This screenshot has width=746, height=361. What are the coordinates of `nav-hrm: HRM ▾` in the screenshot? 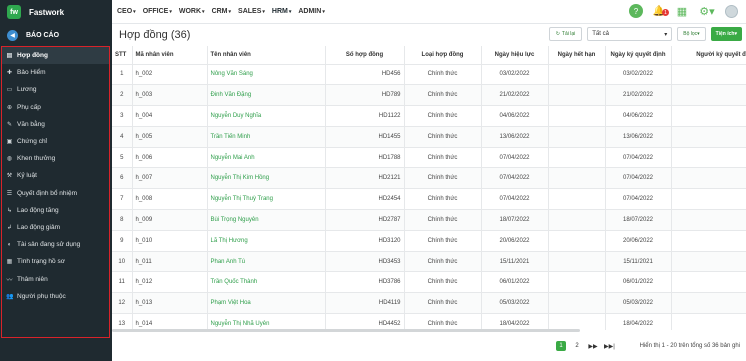 It's located at (281, 11).